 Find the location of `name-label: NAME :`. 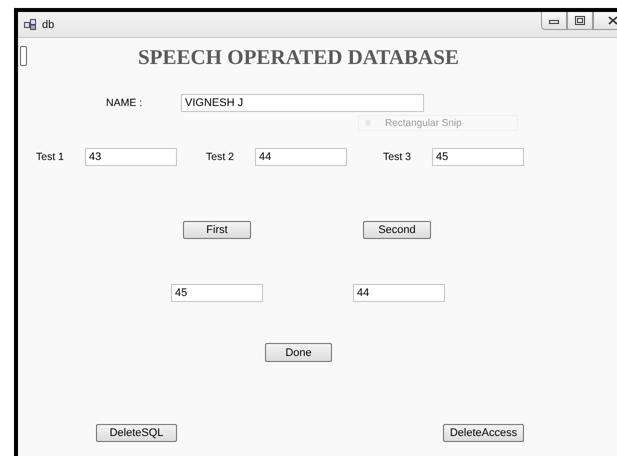

name-label: NAME : is located at coordinates (125, 103).